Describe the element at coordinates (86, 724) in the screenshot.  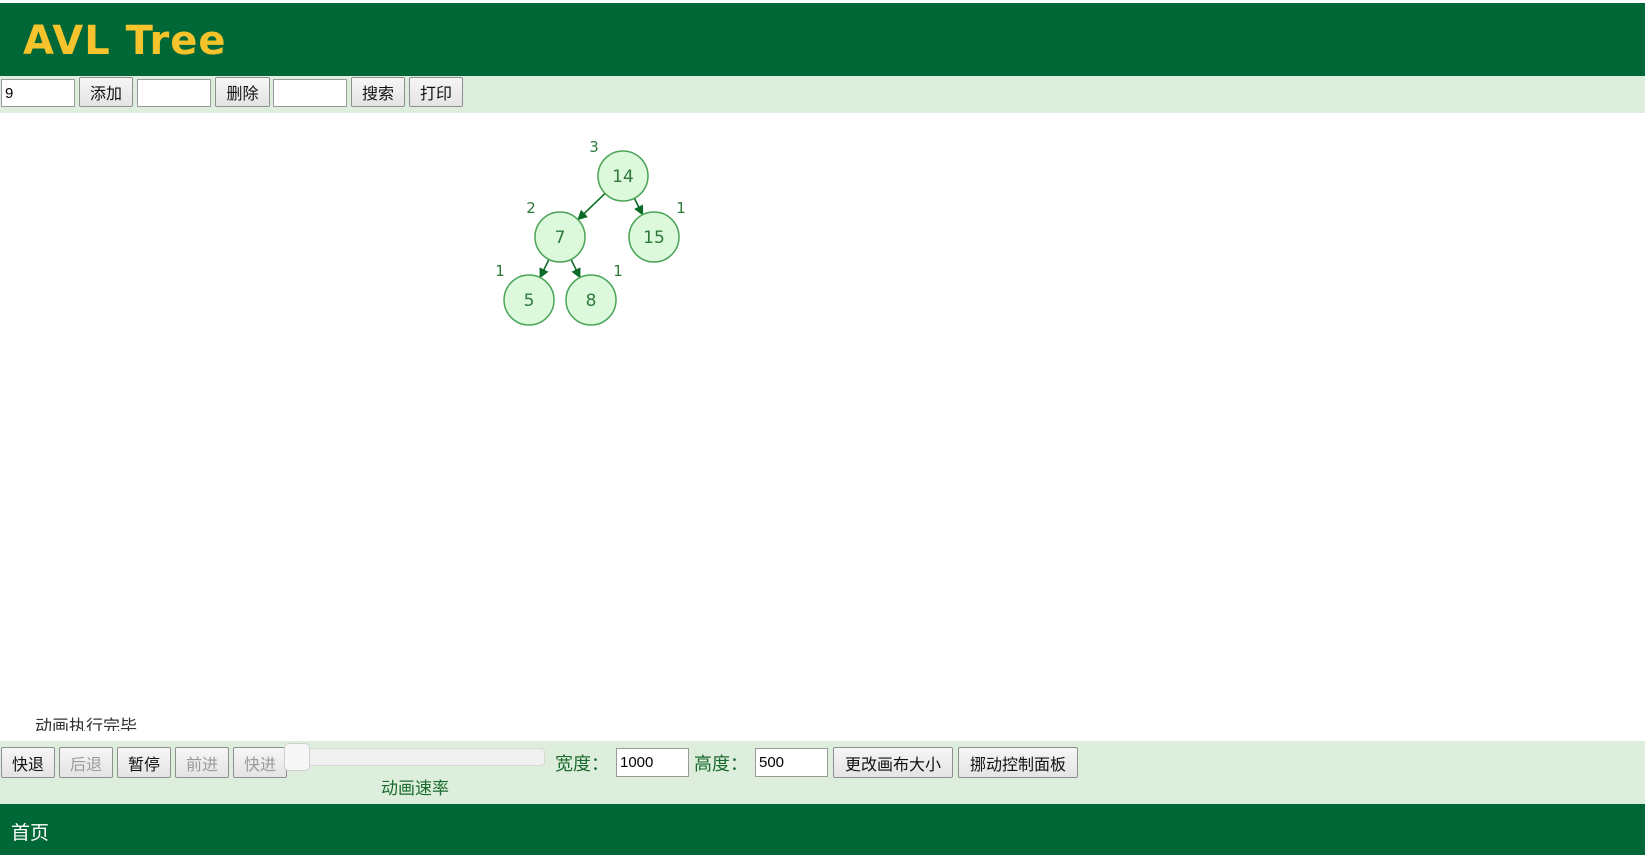
I see `animation-status: 动画执行完毕` at that location.